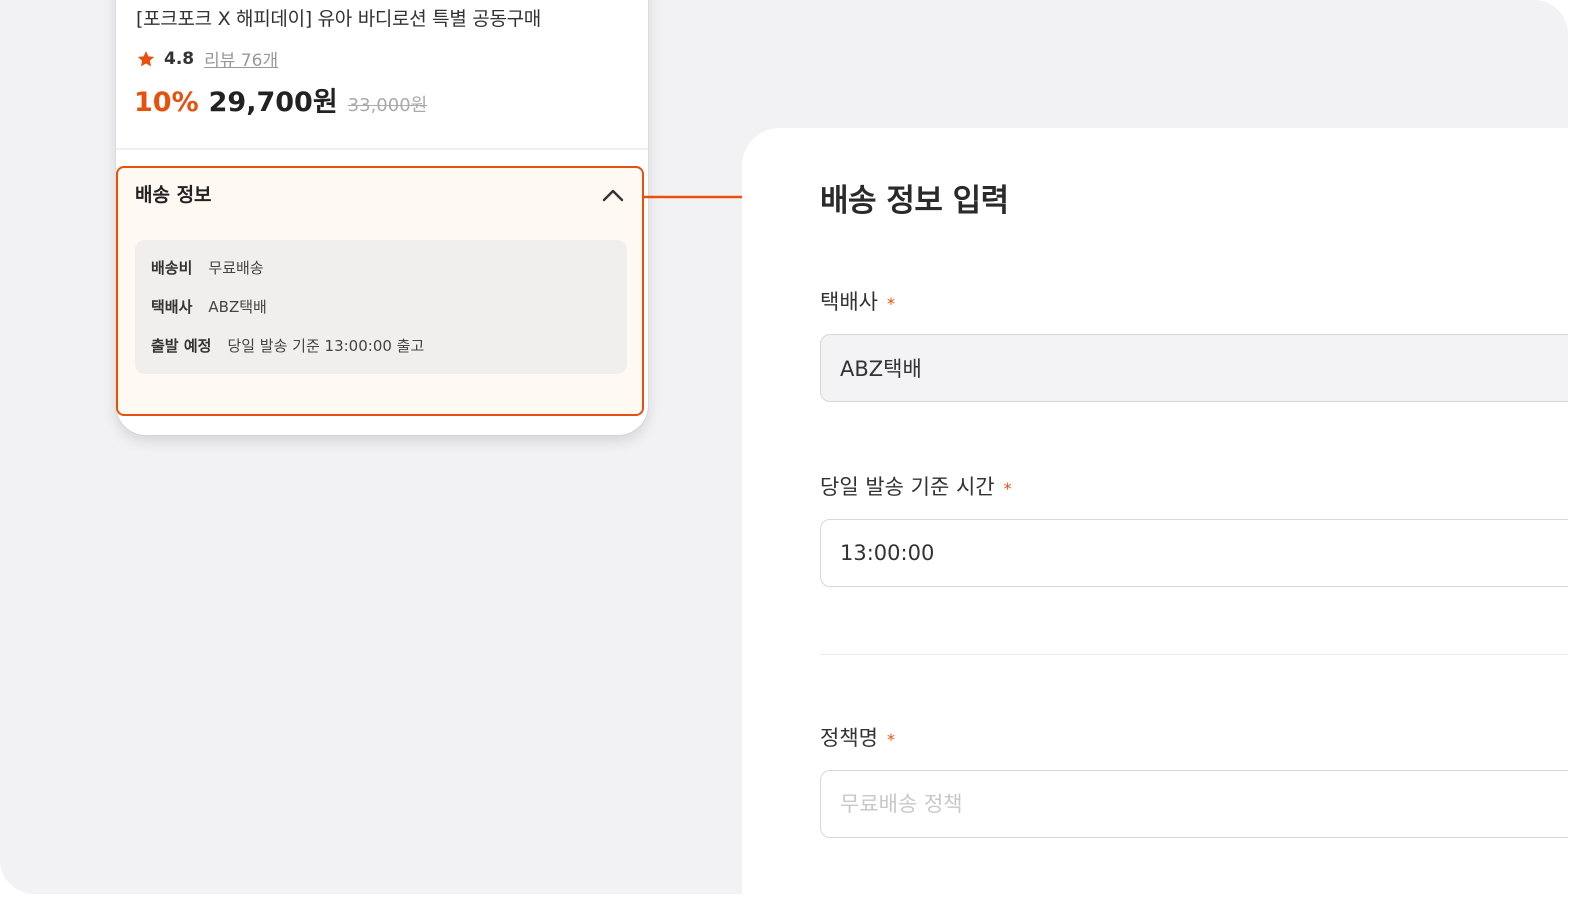 The width and height of the screenshot is (1592, 908). What do you see at coordinates (146, 59) in the screenshot?
I see `star-icon` at bounding box center [146, 59].